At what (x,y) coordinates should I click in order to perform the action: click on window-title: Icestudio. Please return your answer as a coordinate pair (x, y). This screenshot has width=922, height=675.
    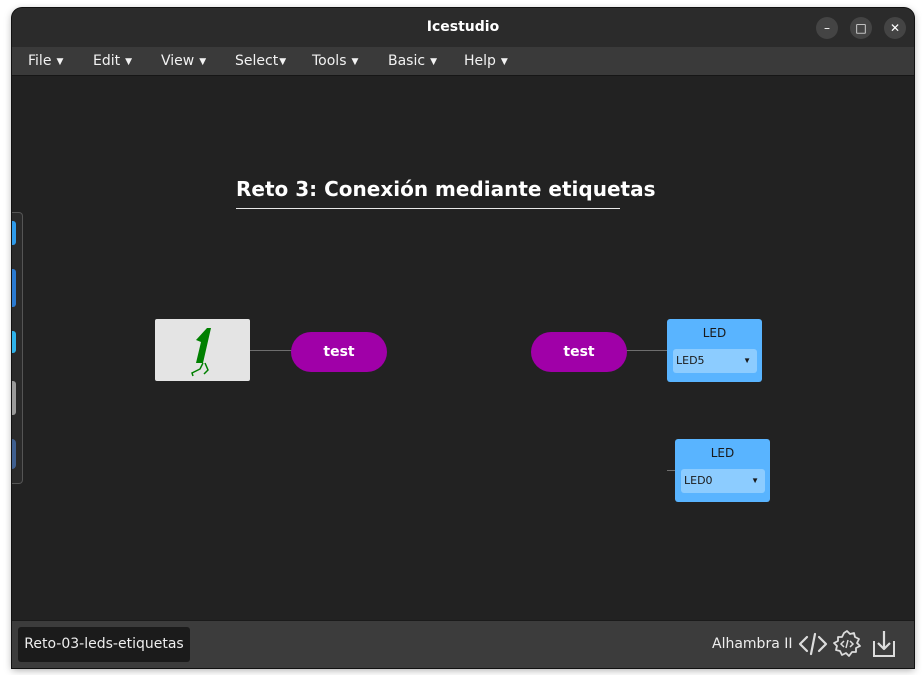
    Looking at the image, I should click on (463, 27).